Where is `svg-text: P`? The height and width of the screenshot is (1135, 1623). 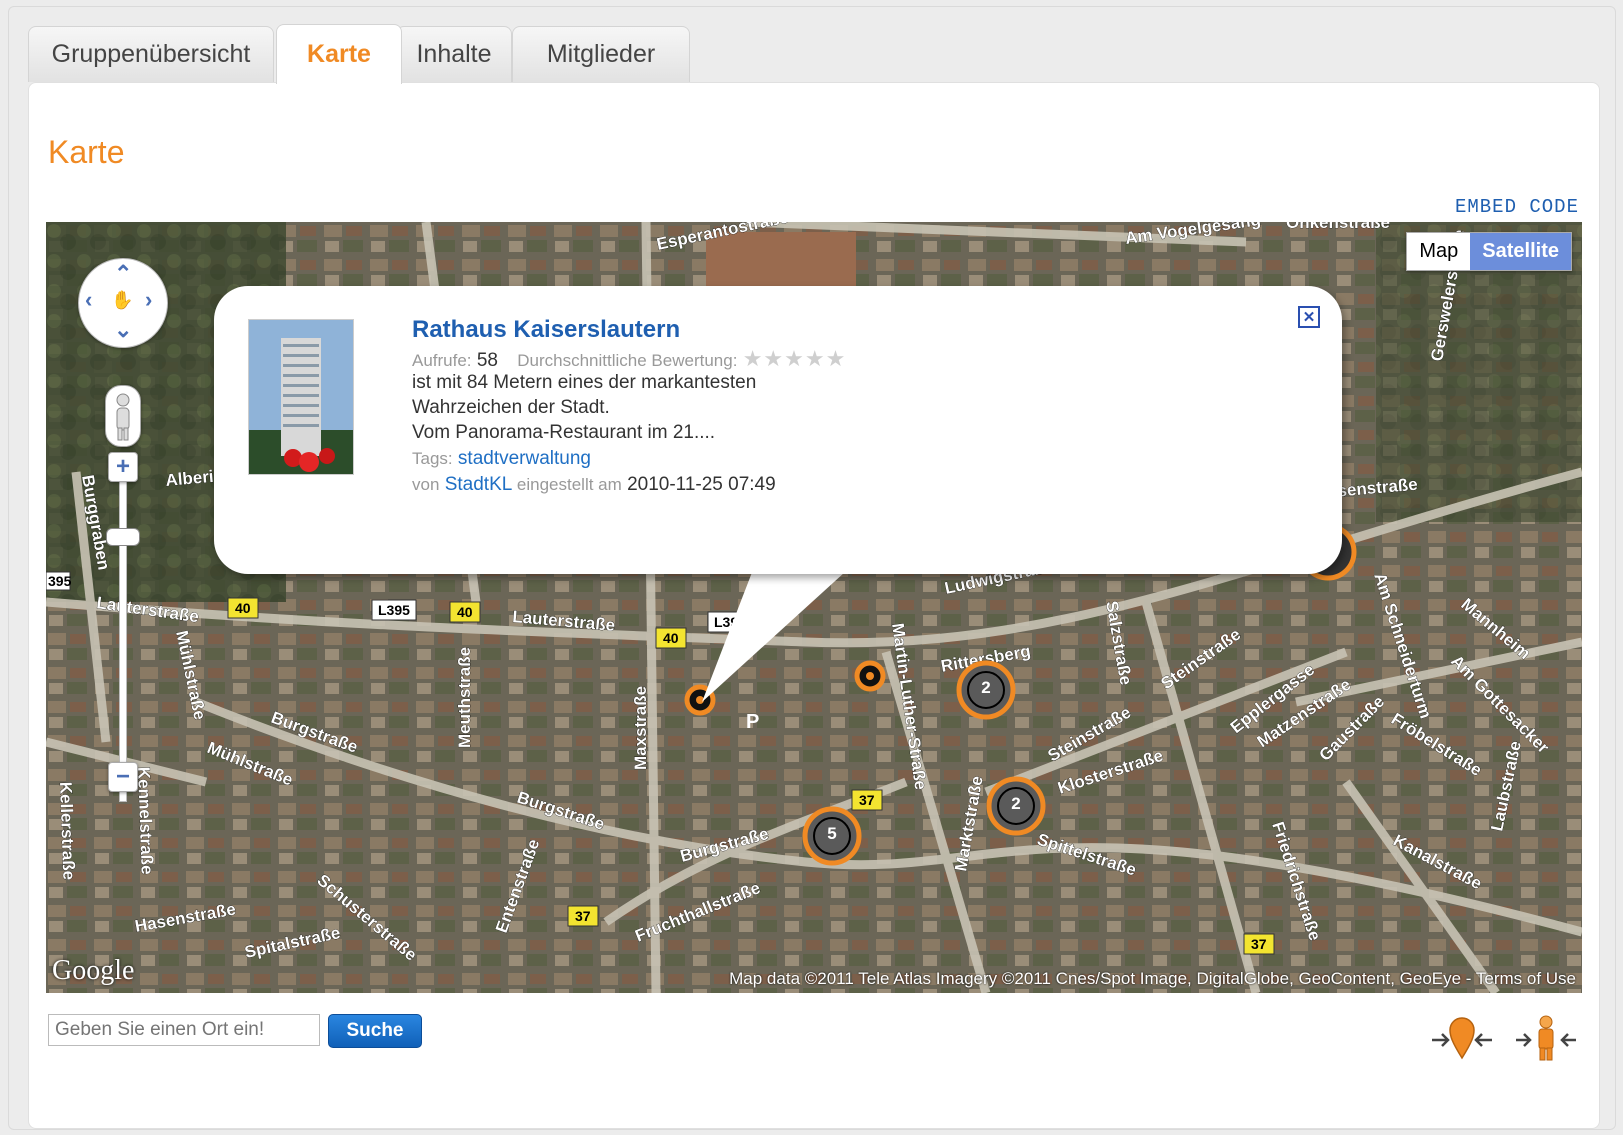
svg-text: P is located at coordinates (752, 722).